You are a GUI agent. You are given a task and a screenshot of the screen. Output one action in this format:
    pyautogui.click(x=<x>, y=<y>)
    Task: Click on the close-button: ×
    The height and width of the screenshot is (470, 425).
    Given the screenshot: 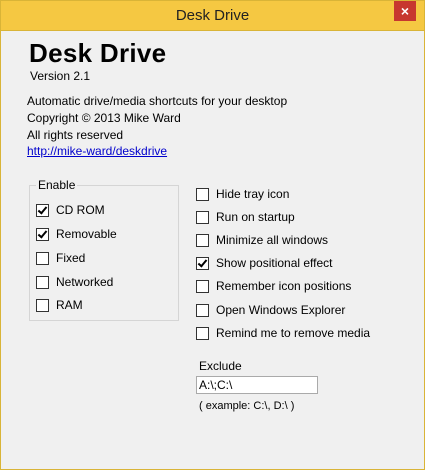 What is the action you would take?
    pyautogui.click(x=405, y=11)
    